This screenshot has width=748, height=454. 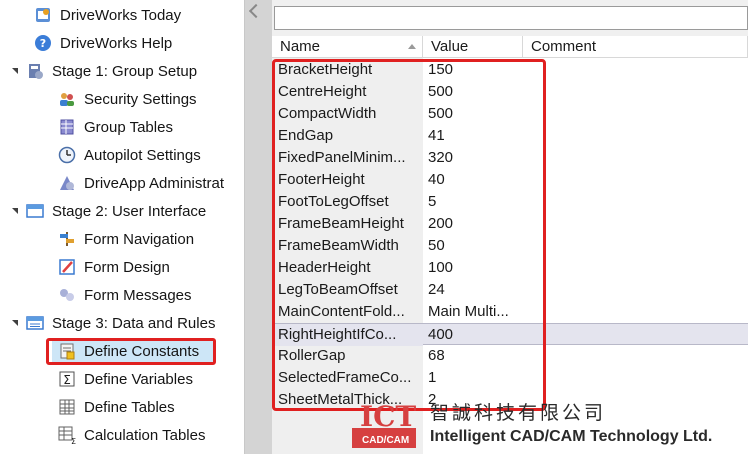 What do you see at coordinates (67, 99) in the screenshot?
I see `users-icon` at bounding box center [67, 99].